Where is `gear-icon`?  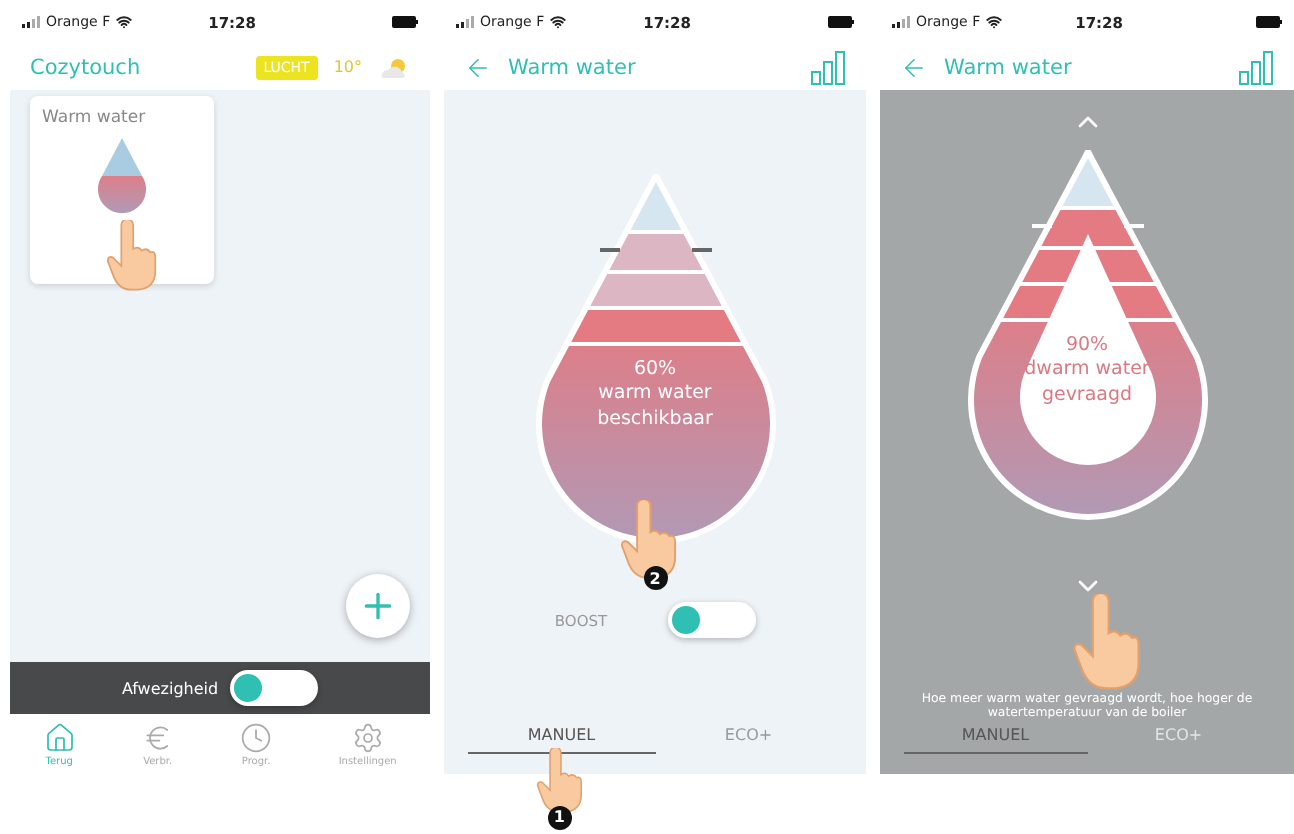
gear-icon is located at coordinates (367, 737).